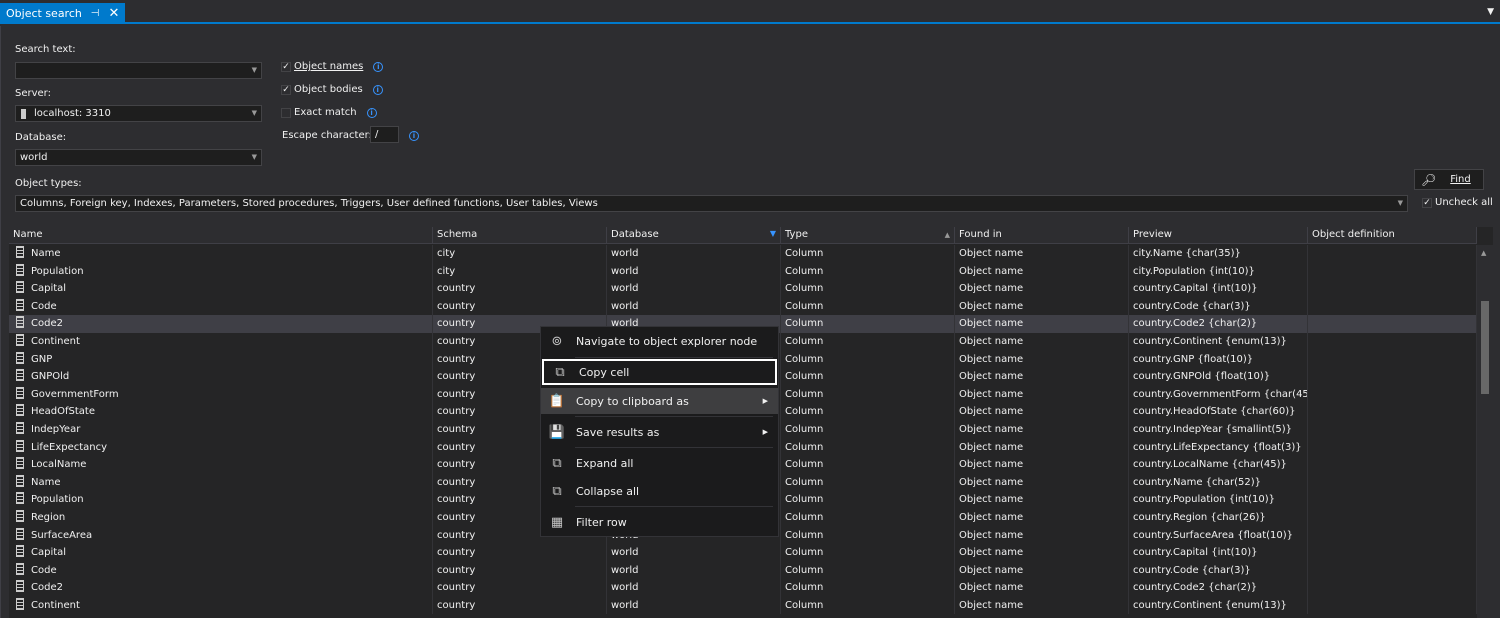 The width and height of the screenshot is (1500, 618). I want to click on cell-name: HeadOfState, so click(221, 412).